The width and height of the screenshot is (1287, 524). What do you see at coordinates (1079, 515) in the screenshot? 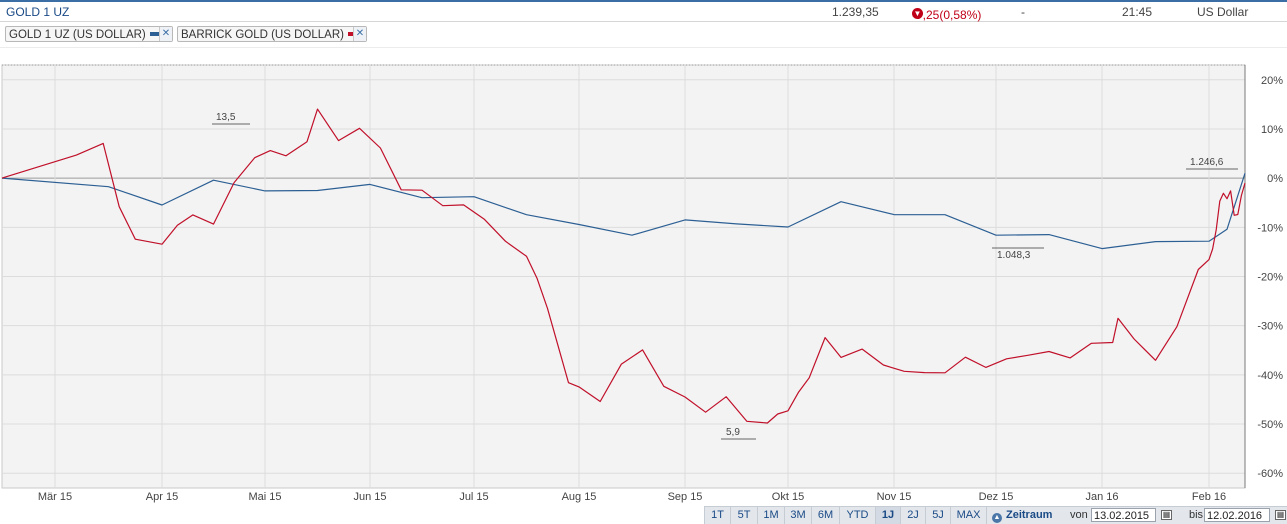
I see `von-label: von` at bounding box center [1079, 515].